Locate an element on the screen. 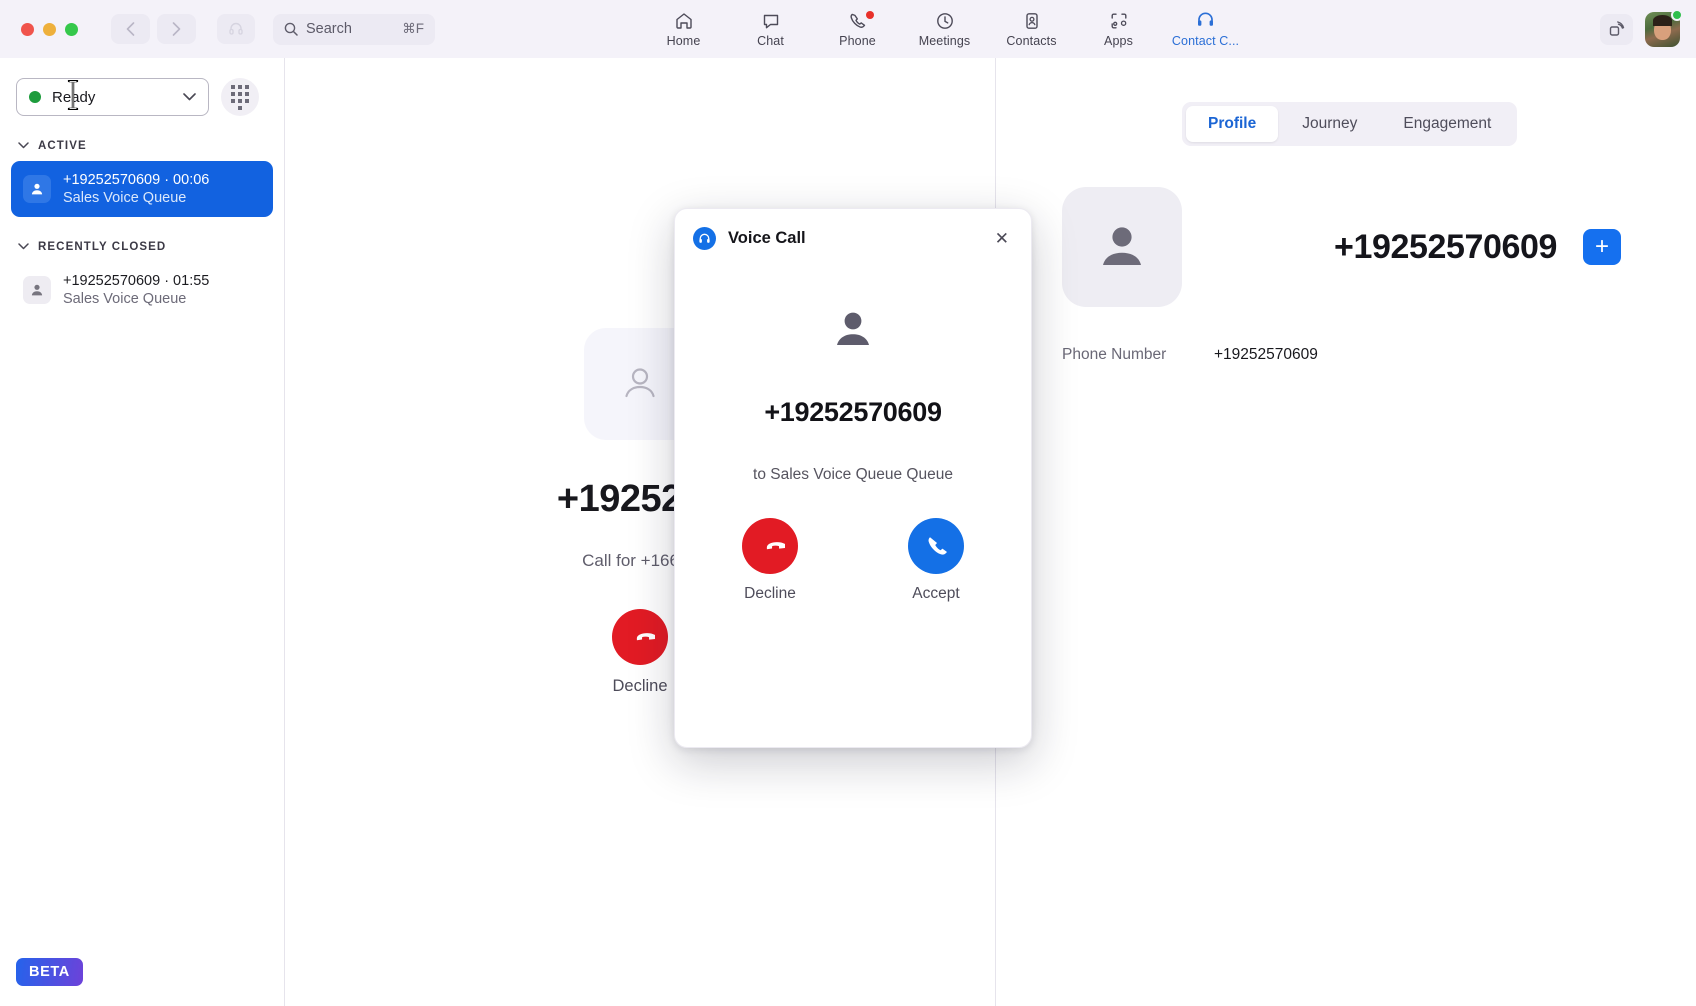 This screenshot has width=1696, height=1006. accept-action: Accept is located at coordinates (936, 560).